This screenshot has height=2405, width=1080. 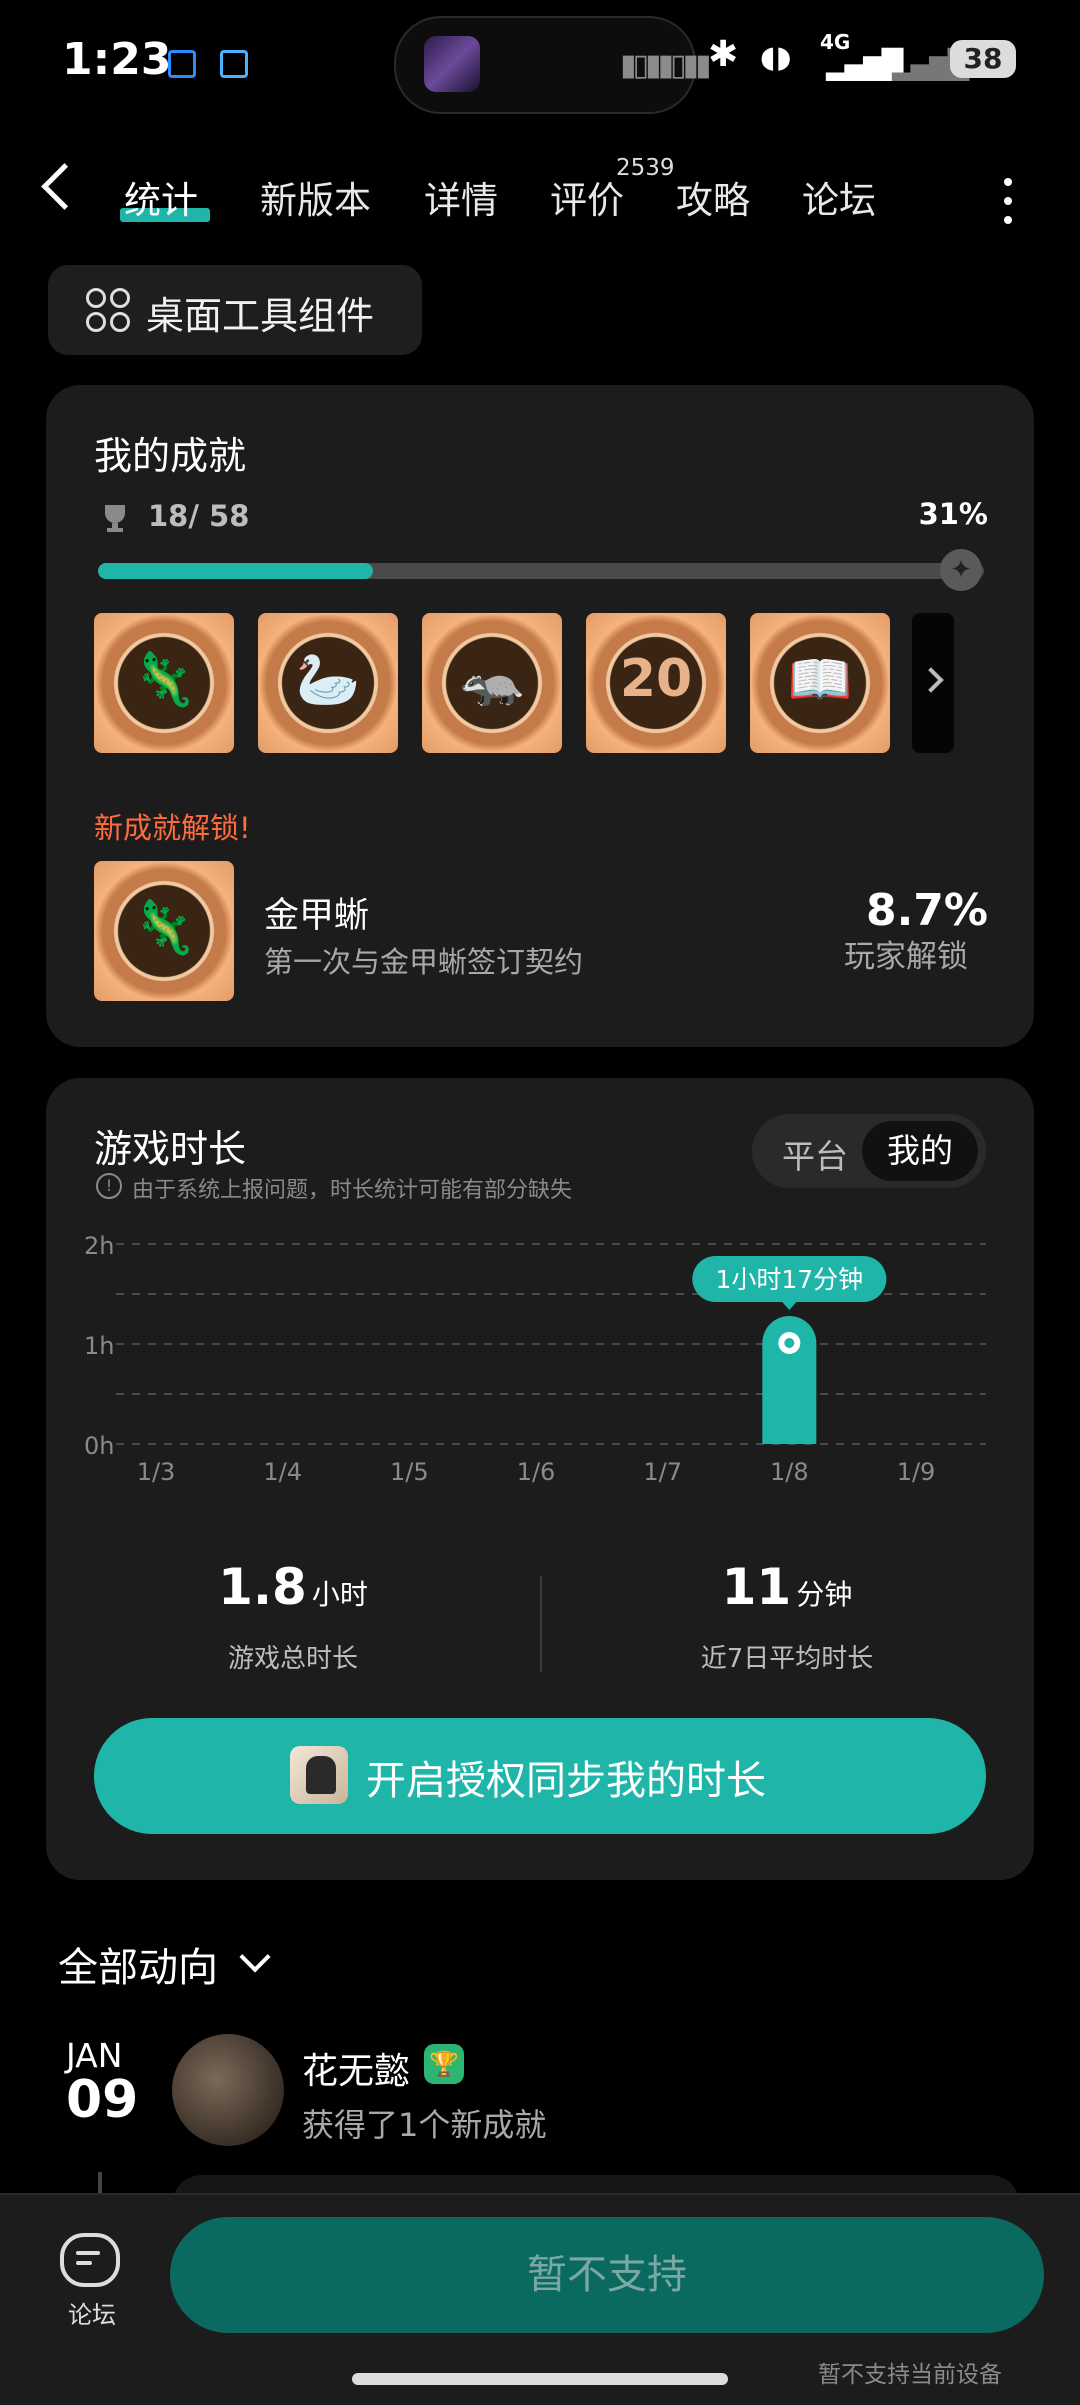 What do you see at coordinates (920, 1151) in the screenshot?
I see `toggle-mine: 我的` at bounding box center [920, 1151].